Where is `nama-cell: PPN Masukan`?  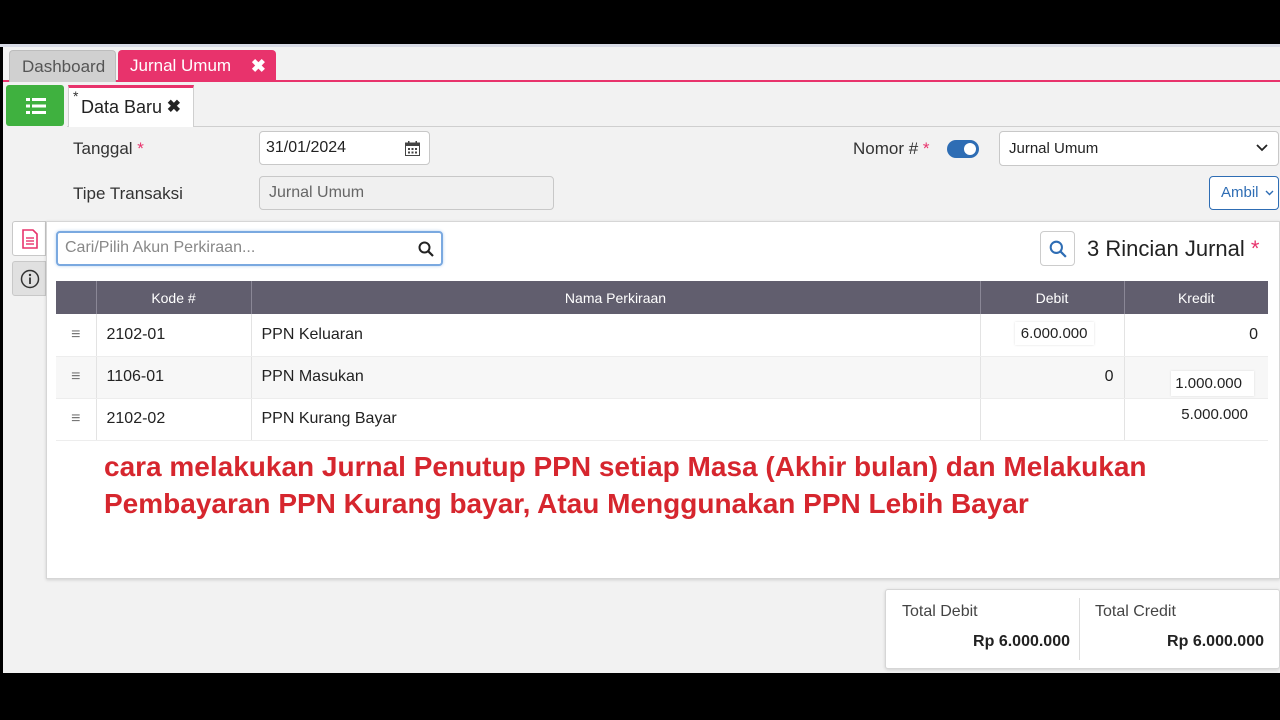
nama-cell: PPN Masukan is located at coordinates (616, 377).